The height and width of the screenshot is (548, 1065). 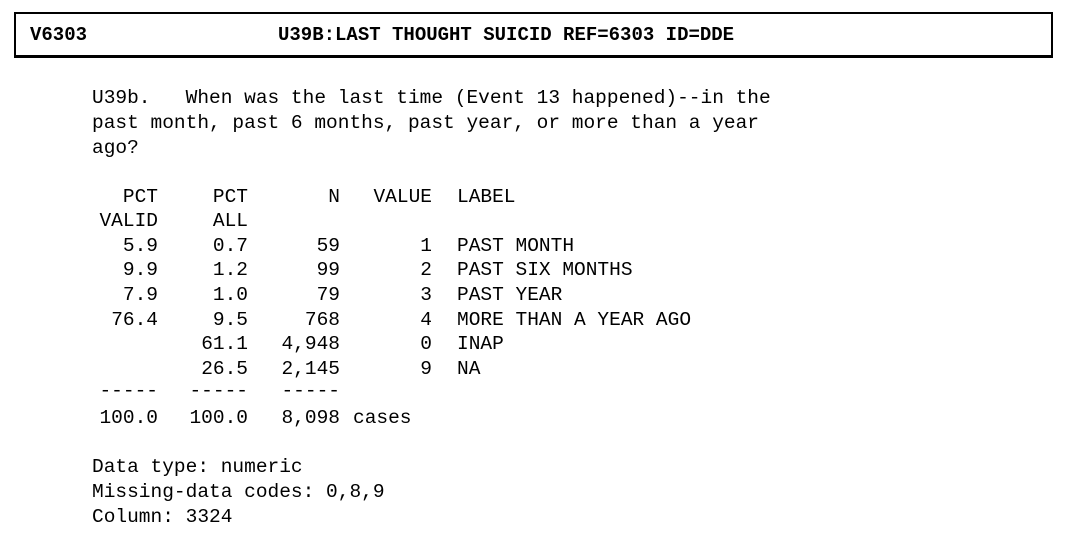 I want to click on n-cell: 2,145, so click(x=310, y=369).